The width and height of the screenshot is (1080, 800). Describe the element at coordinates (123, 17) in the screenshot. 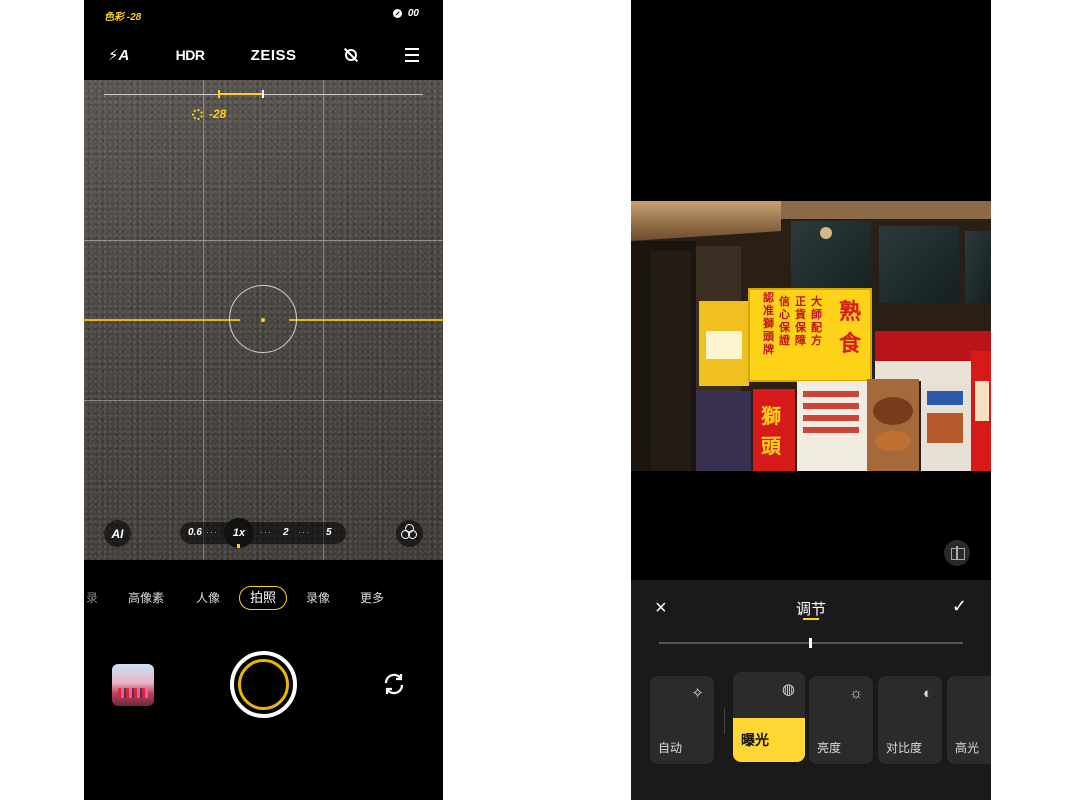

I see `color-status: 色彩 -28` at that location.